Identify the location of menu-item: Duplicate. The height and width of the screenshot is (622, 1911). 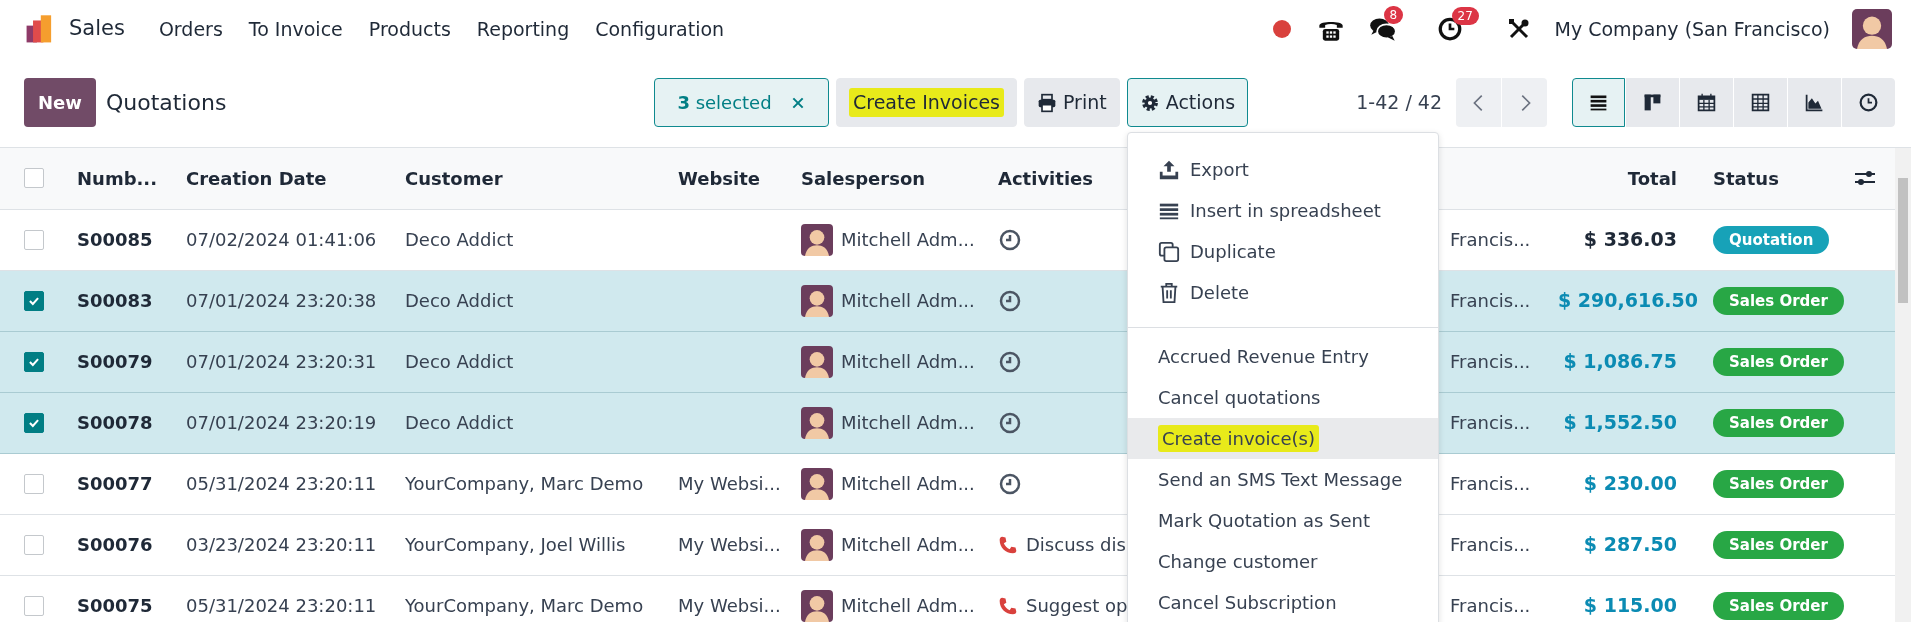
(1283, 251).